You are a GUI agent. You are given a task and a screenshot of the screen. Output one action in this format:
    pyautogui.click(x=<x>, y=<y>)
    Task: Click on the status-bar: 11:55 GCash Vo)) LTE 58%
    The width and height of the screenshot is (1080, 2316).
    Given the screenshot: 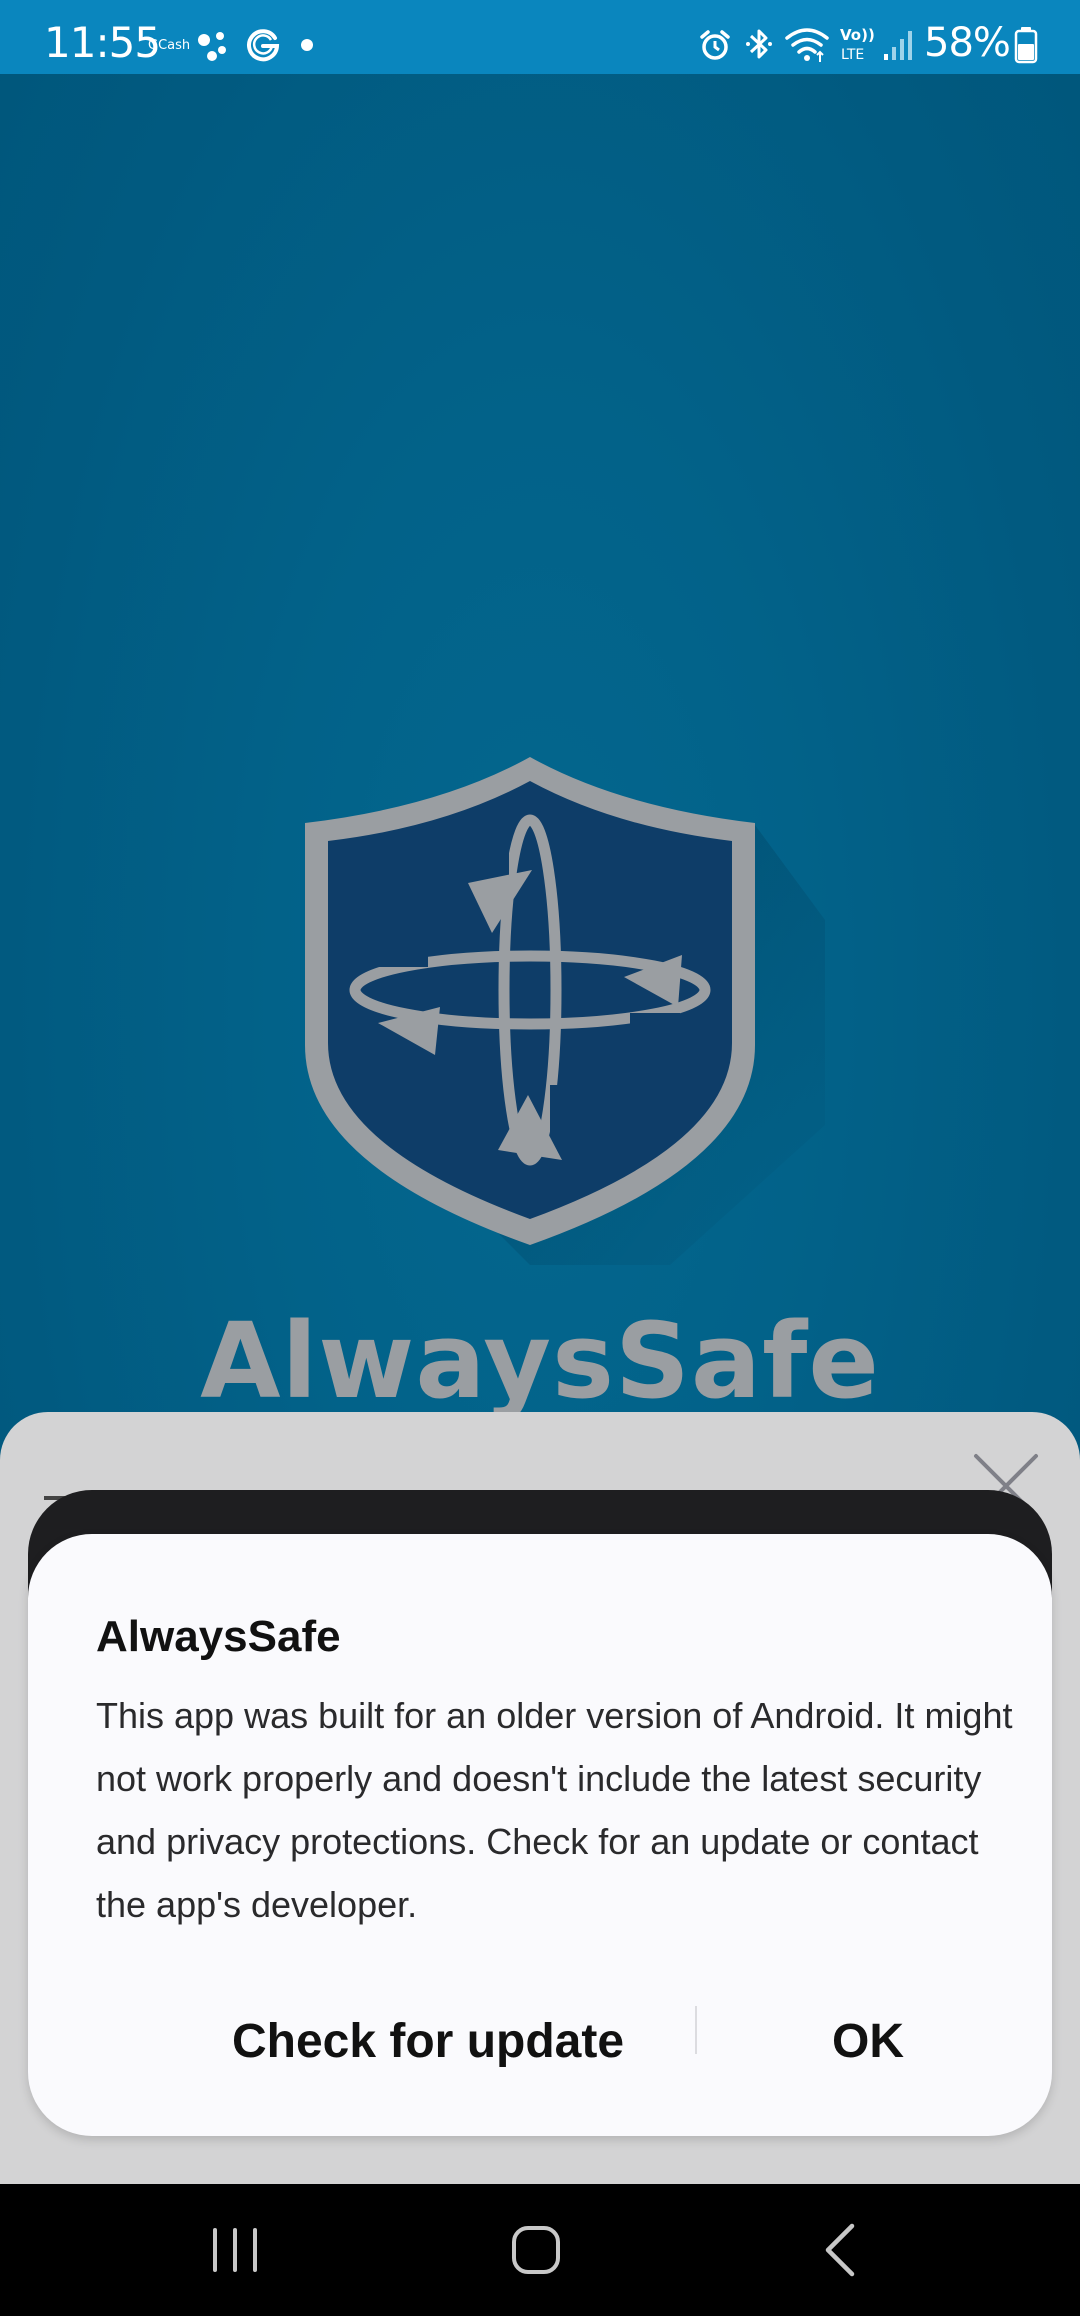 What is the action you would take?
    pyautogui.click(x=540, y=37)
    